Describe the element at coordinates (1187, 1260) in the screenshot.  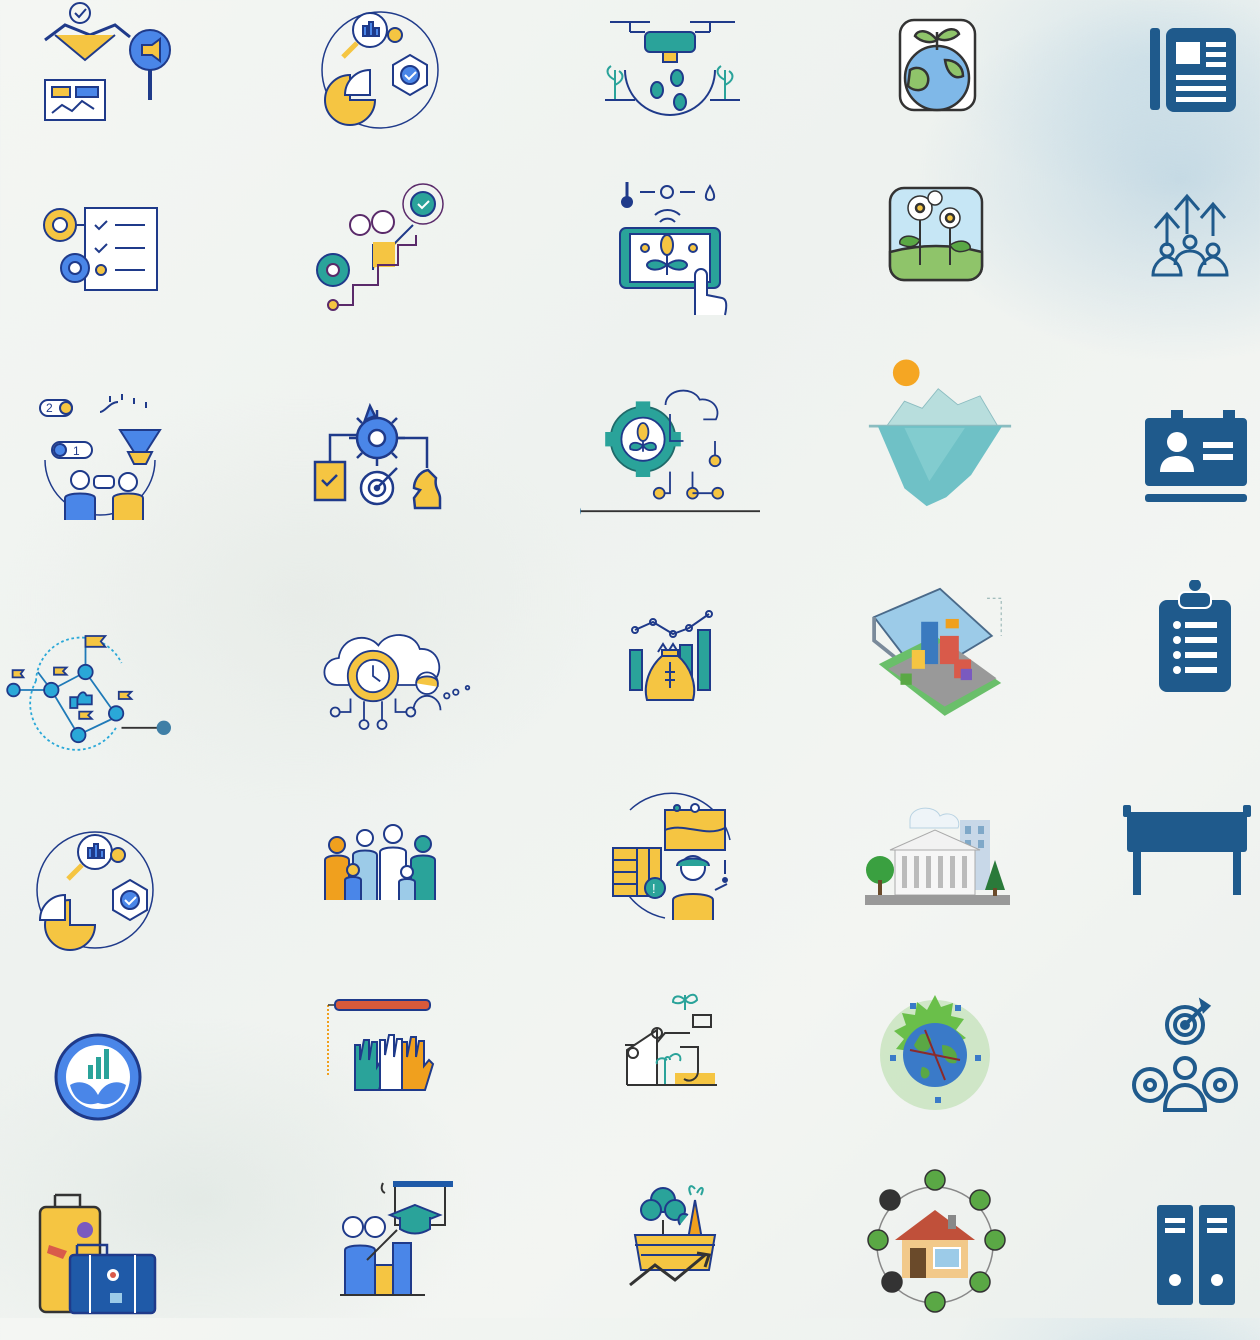
I see `binders-icon` at that location.